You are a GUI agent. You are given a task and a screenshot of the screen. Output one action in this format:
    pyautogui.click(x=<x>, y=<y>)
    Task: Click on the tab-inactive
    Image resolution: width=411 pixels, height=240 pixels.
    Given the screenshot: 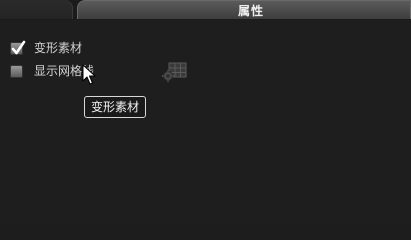 What is the action you would take?
    pyautogui.click(x=36, y=9)
    